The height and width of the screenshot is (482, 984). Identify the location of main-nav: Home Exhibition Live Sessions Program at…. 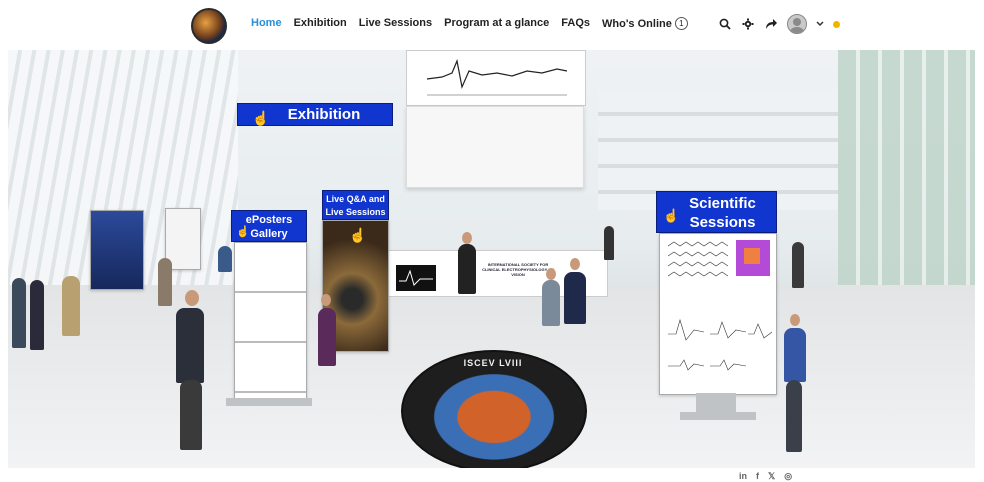
(475, 23).